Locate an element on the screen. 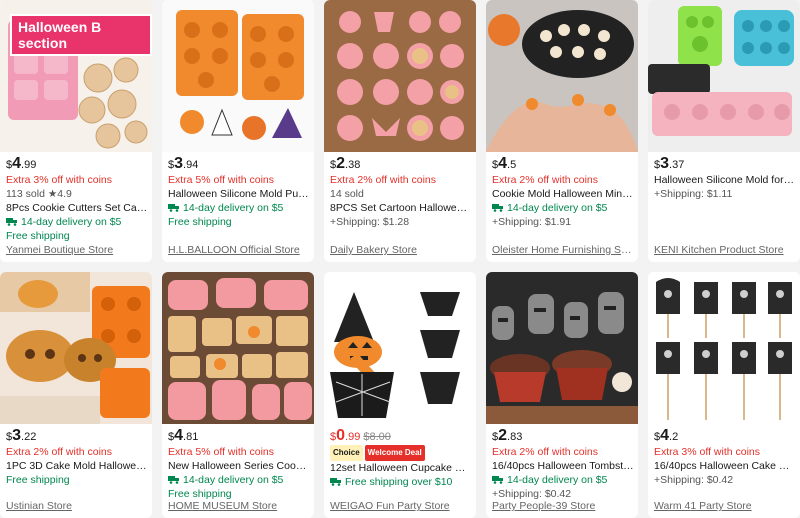  store-link: HOME MUSEUM Store is located at coordinates (239, 506).